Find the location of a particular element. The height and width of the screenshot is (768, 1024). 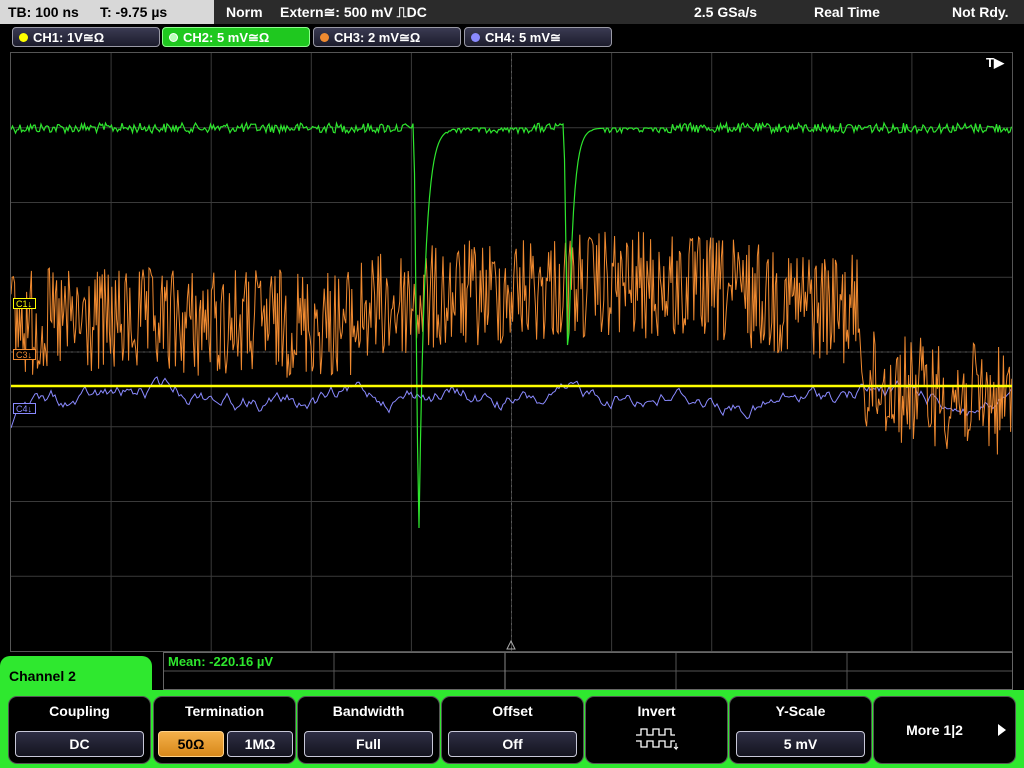

offset-title: Offset is located at coordinates (512, 711).